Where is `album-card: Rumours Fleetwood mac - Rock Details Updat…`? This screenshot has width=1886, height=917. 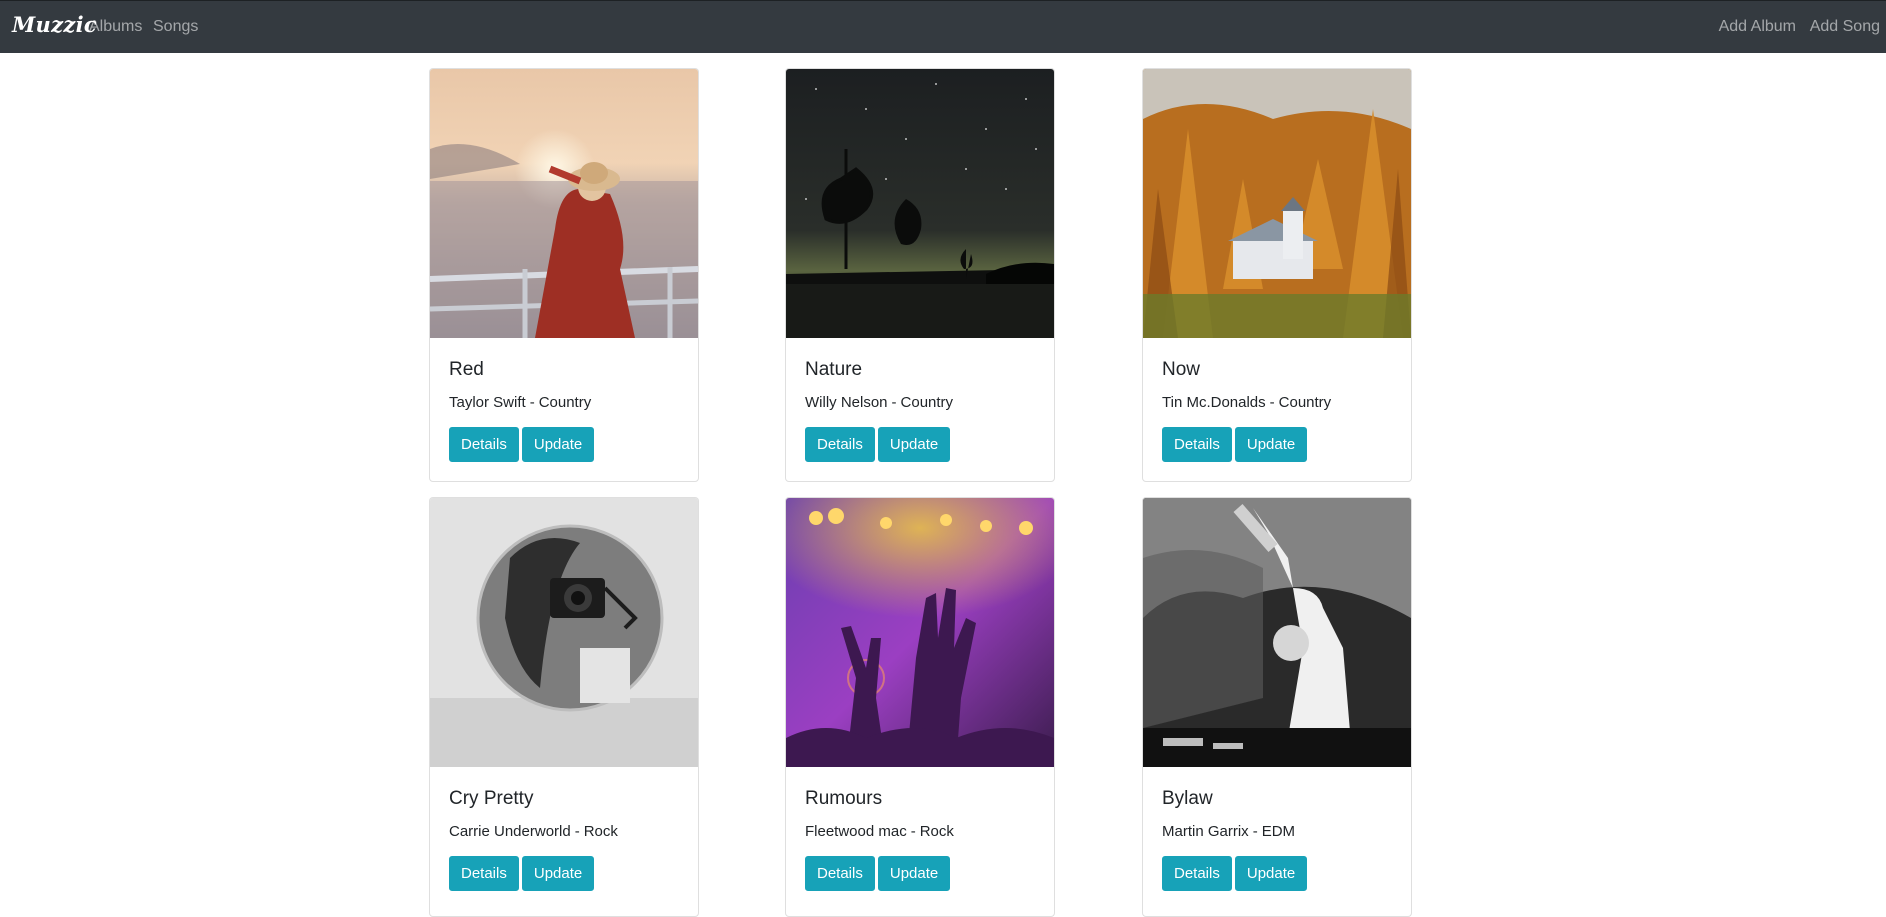 album-card: Rumours Fleetwood mac - Rock Details Updat… is located at coordinates (920, 707).